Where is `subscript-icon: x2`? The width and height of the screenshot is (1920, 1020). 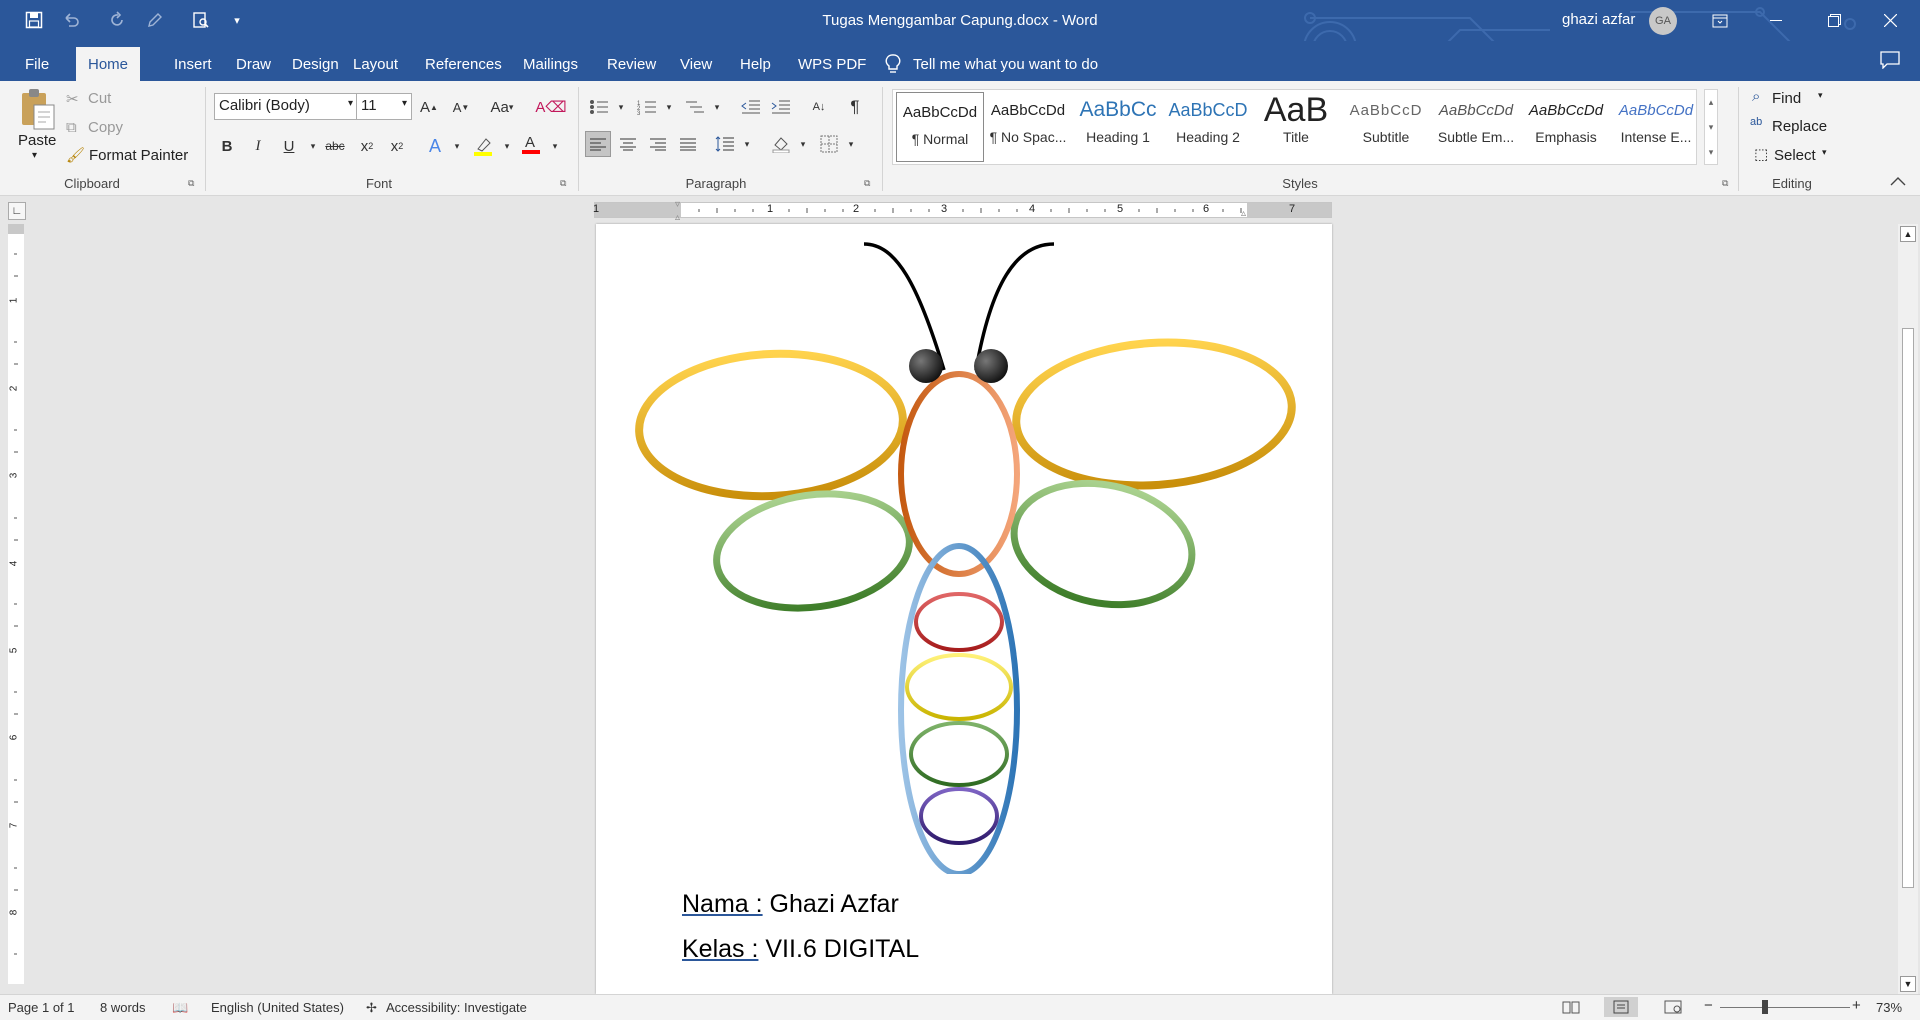
subscript-icon: x2 is located at coordinates (367, 146).